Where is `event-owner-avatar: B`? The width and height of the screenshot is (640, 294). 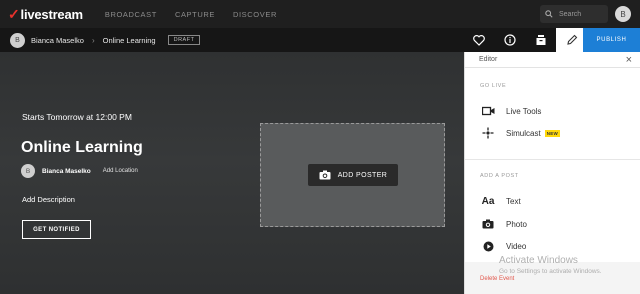
event-owner-avatar: B is located at coordinates (28, 171).